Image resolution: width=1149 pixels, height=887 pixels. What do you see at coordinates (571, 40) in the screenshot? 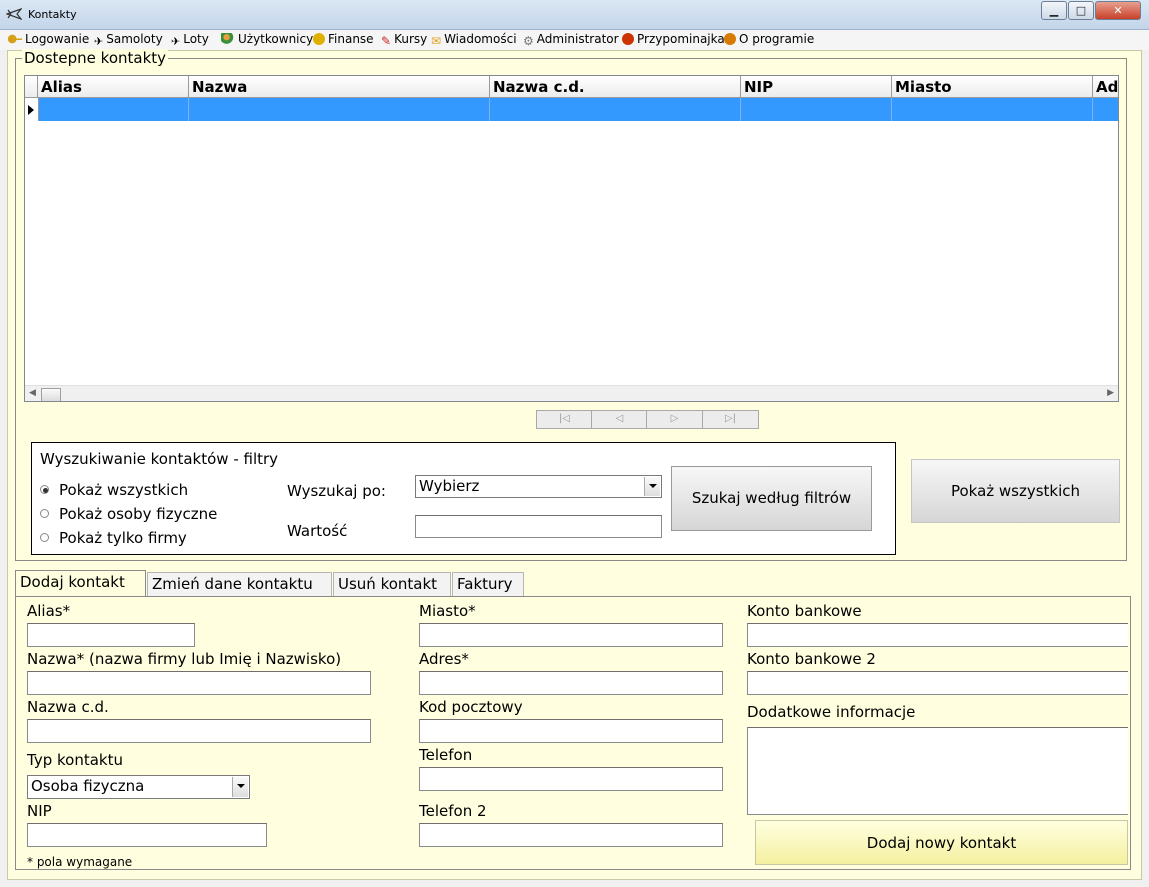
I see `menu-administrator: ⚙ Administrator` at bounding box center [571, 40].